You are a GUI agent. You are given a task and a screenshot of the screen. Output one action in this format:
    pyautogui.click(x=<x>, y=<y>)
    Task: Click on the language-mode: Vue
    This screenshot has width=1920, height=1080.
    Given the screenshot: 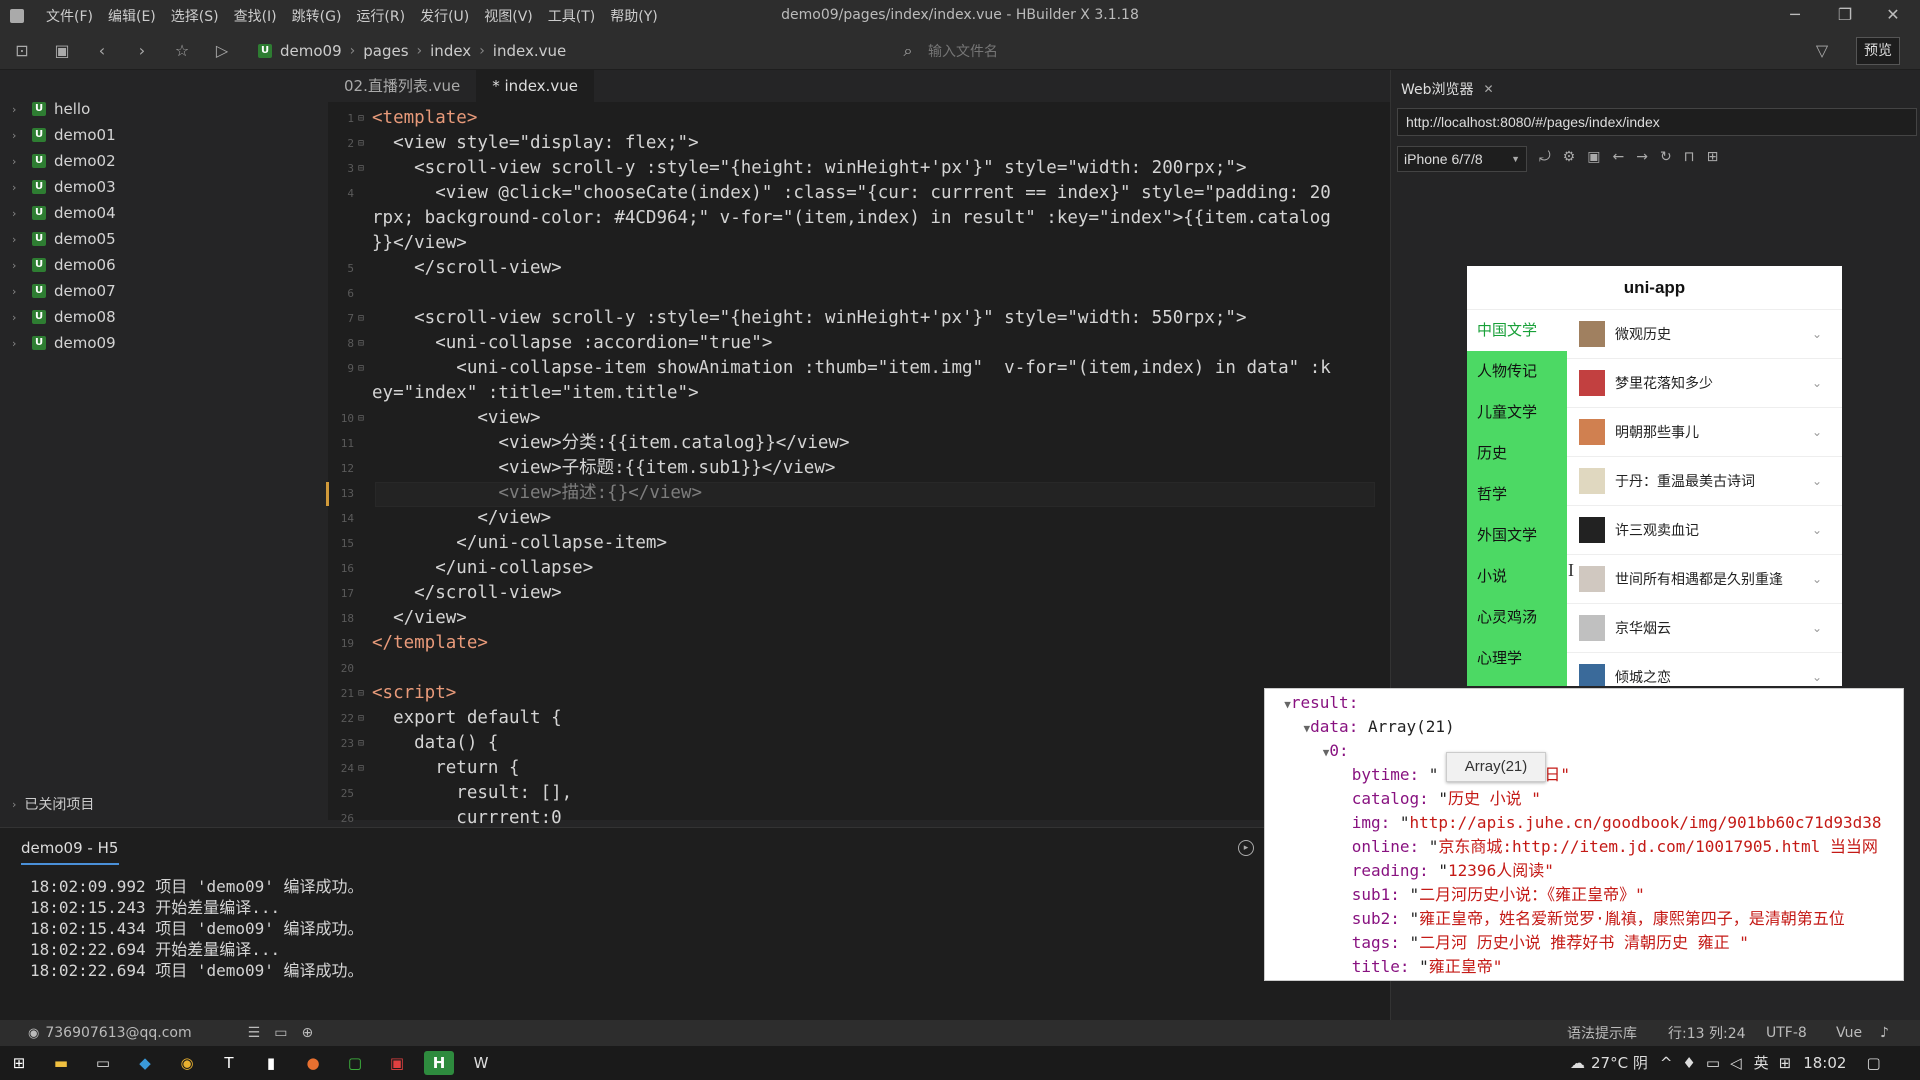 What is the action you would take?
    pyautogui.click(x=1849, y=1033)
    